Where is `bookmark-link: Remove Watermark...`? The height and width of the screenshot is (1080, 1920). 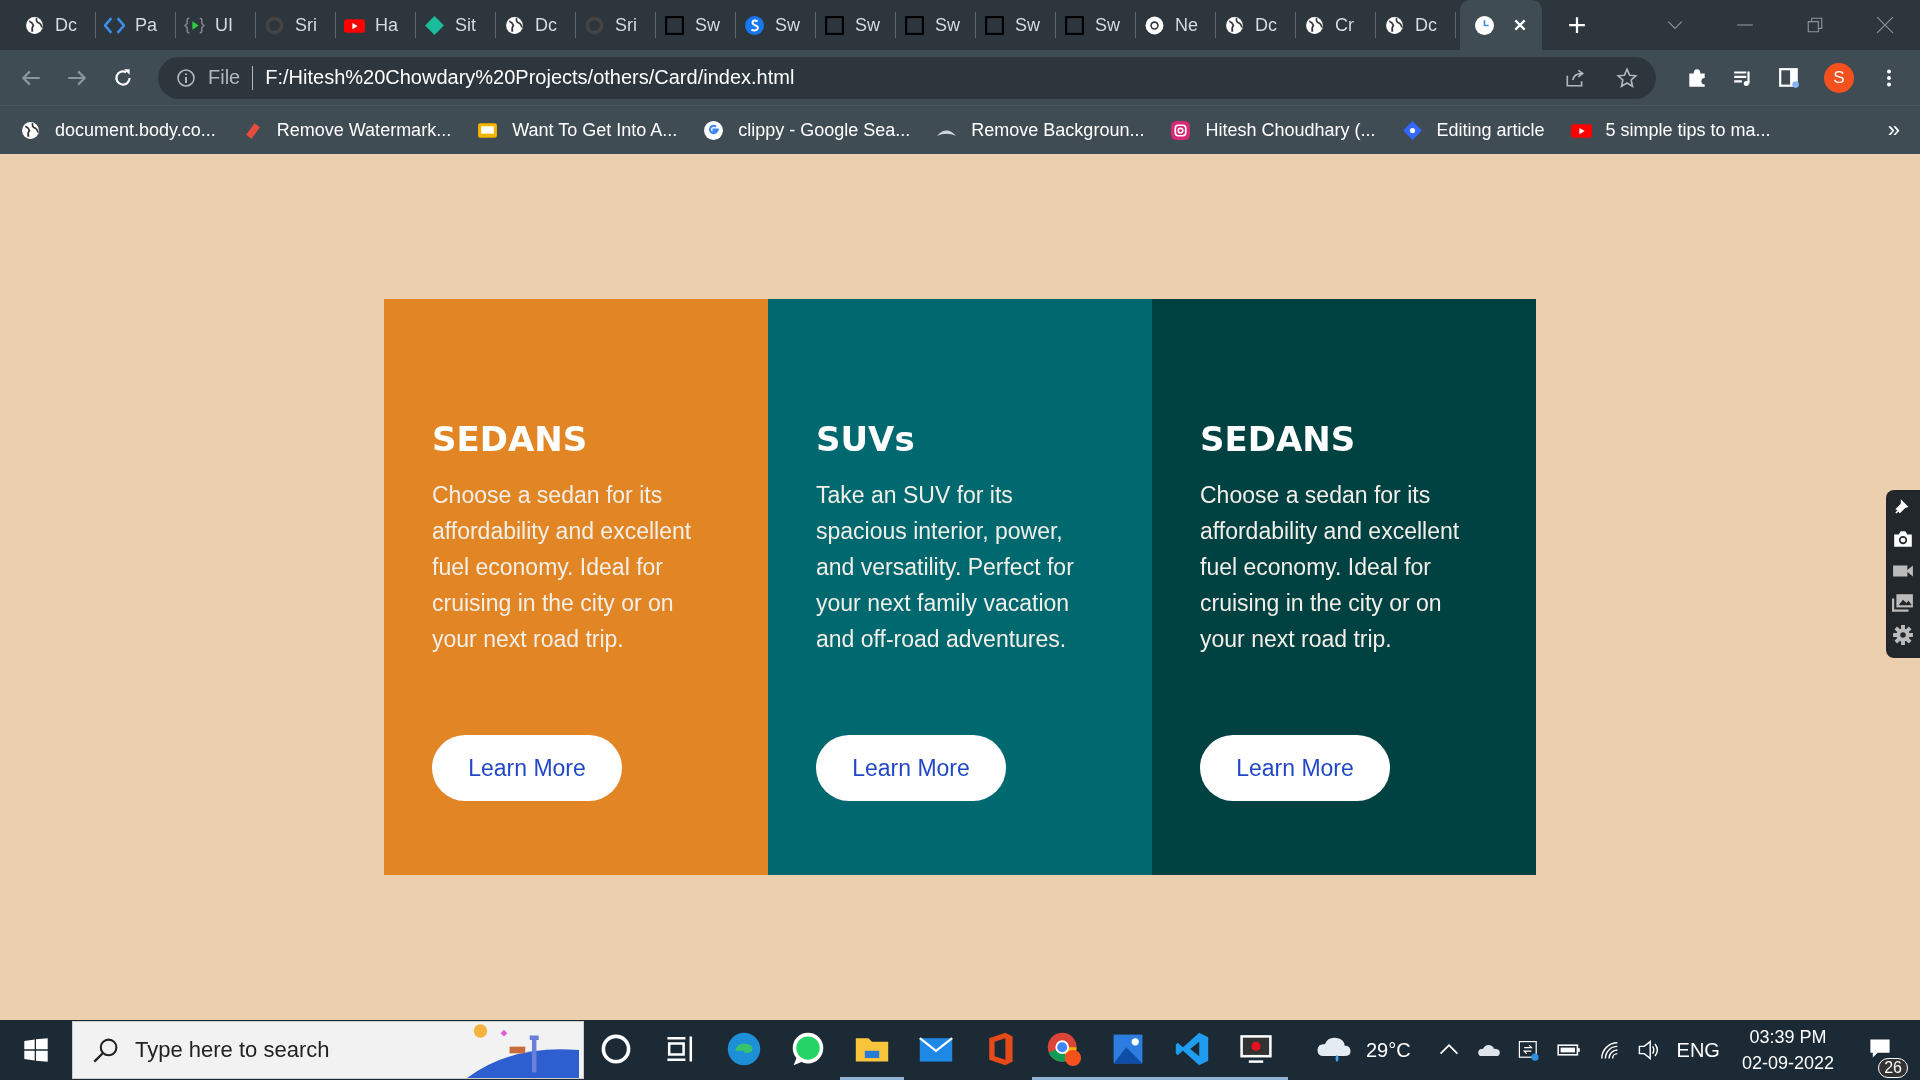 bookmark-link: Remove Watermark... is located at coordinates (346, 130).